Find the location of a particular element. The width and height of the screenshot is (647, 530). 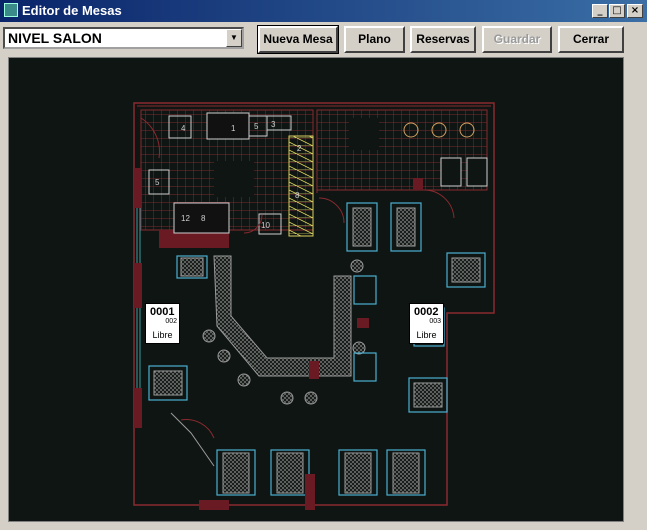

table-tag-0001: 0001 002 Libre is located at coordinates (162, 323).